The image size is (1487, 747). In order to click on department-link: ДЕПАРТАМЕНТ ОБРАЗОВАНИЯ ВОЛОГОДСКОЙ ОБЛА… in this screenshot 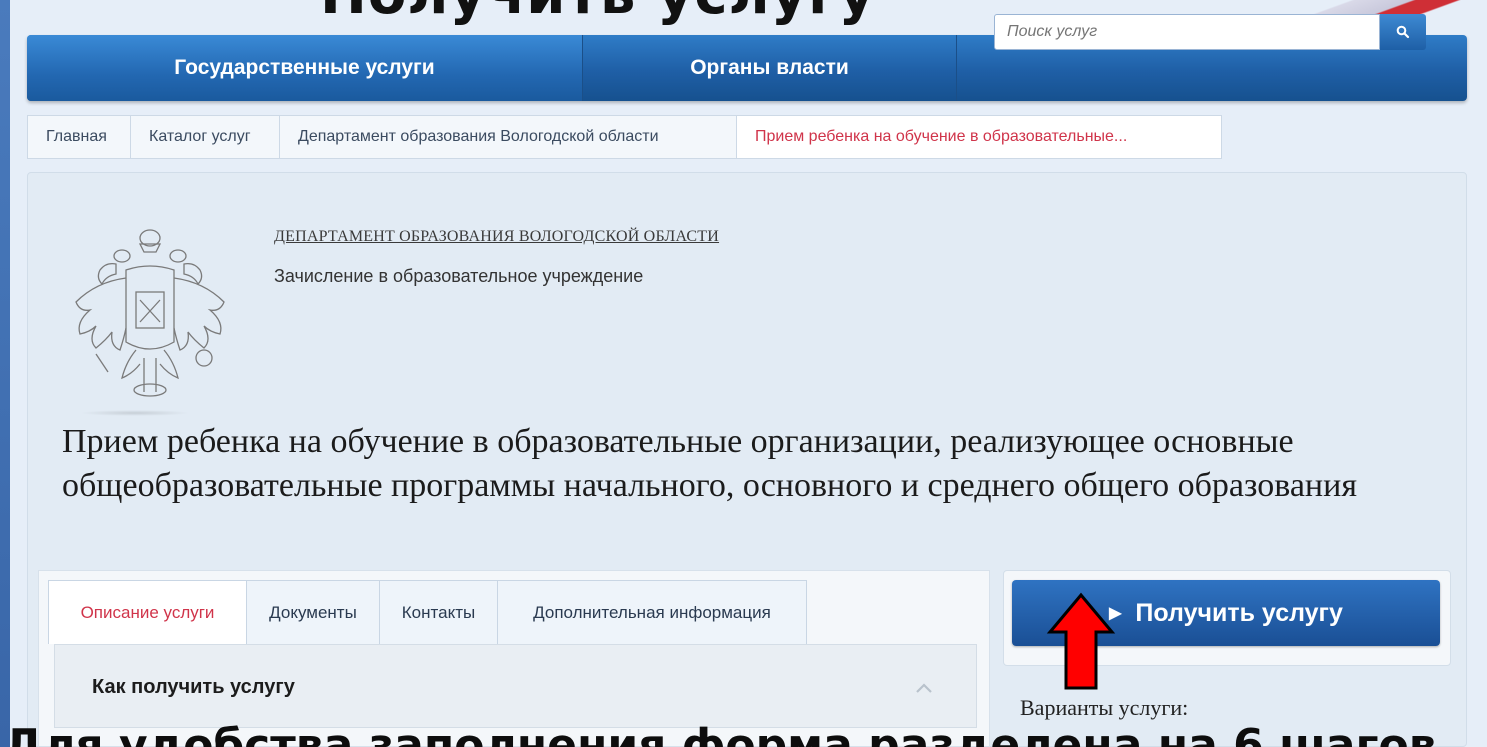, I will do `click(496, 237)`.